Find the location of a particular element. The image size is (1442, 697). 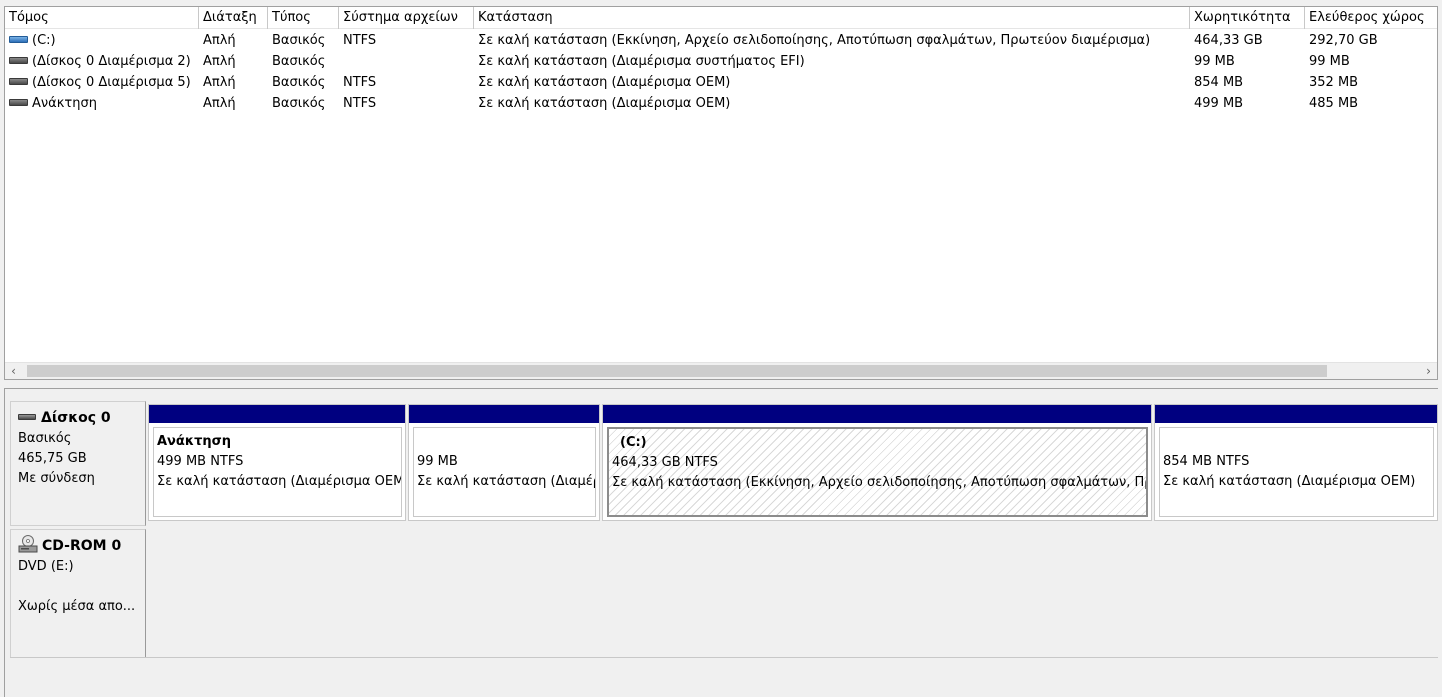

volume-capacity: 99 MB is located at coordinates (1214, 61).